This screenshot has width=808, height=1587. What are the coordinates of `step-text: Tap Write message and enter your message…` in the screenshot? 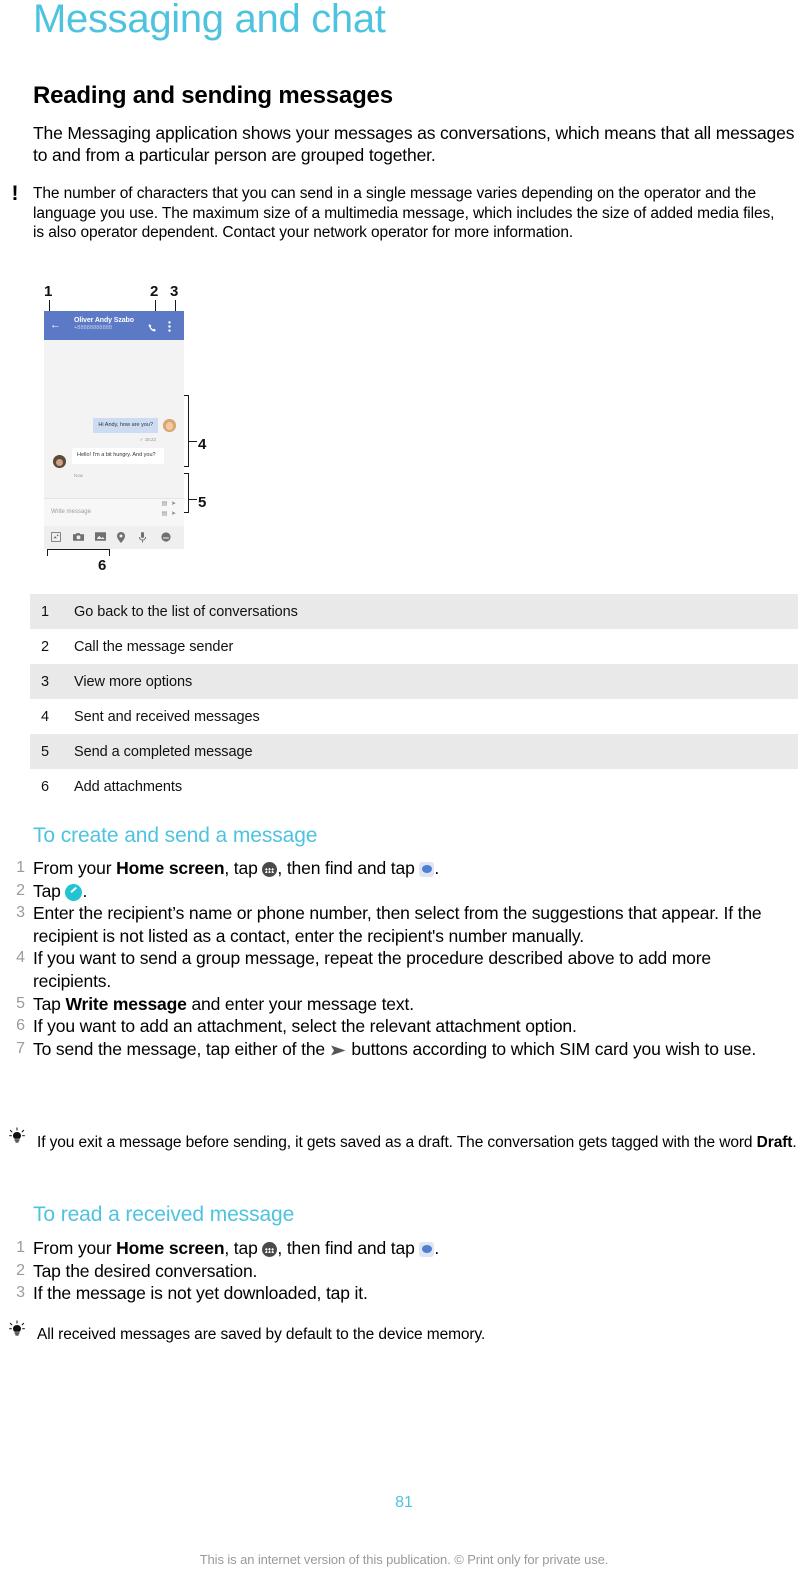 It's located at (409, 1004).